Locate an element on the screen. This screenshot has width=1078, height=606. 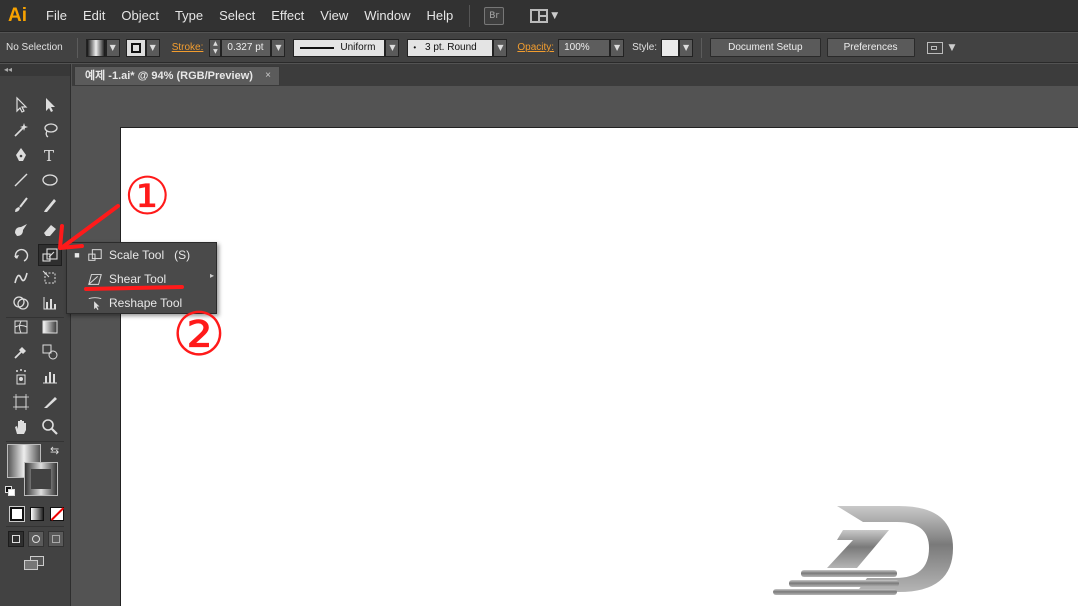
tools-panel: ◂◂ T ⇆ is located at coordinates (35, 335).